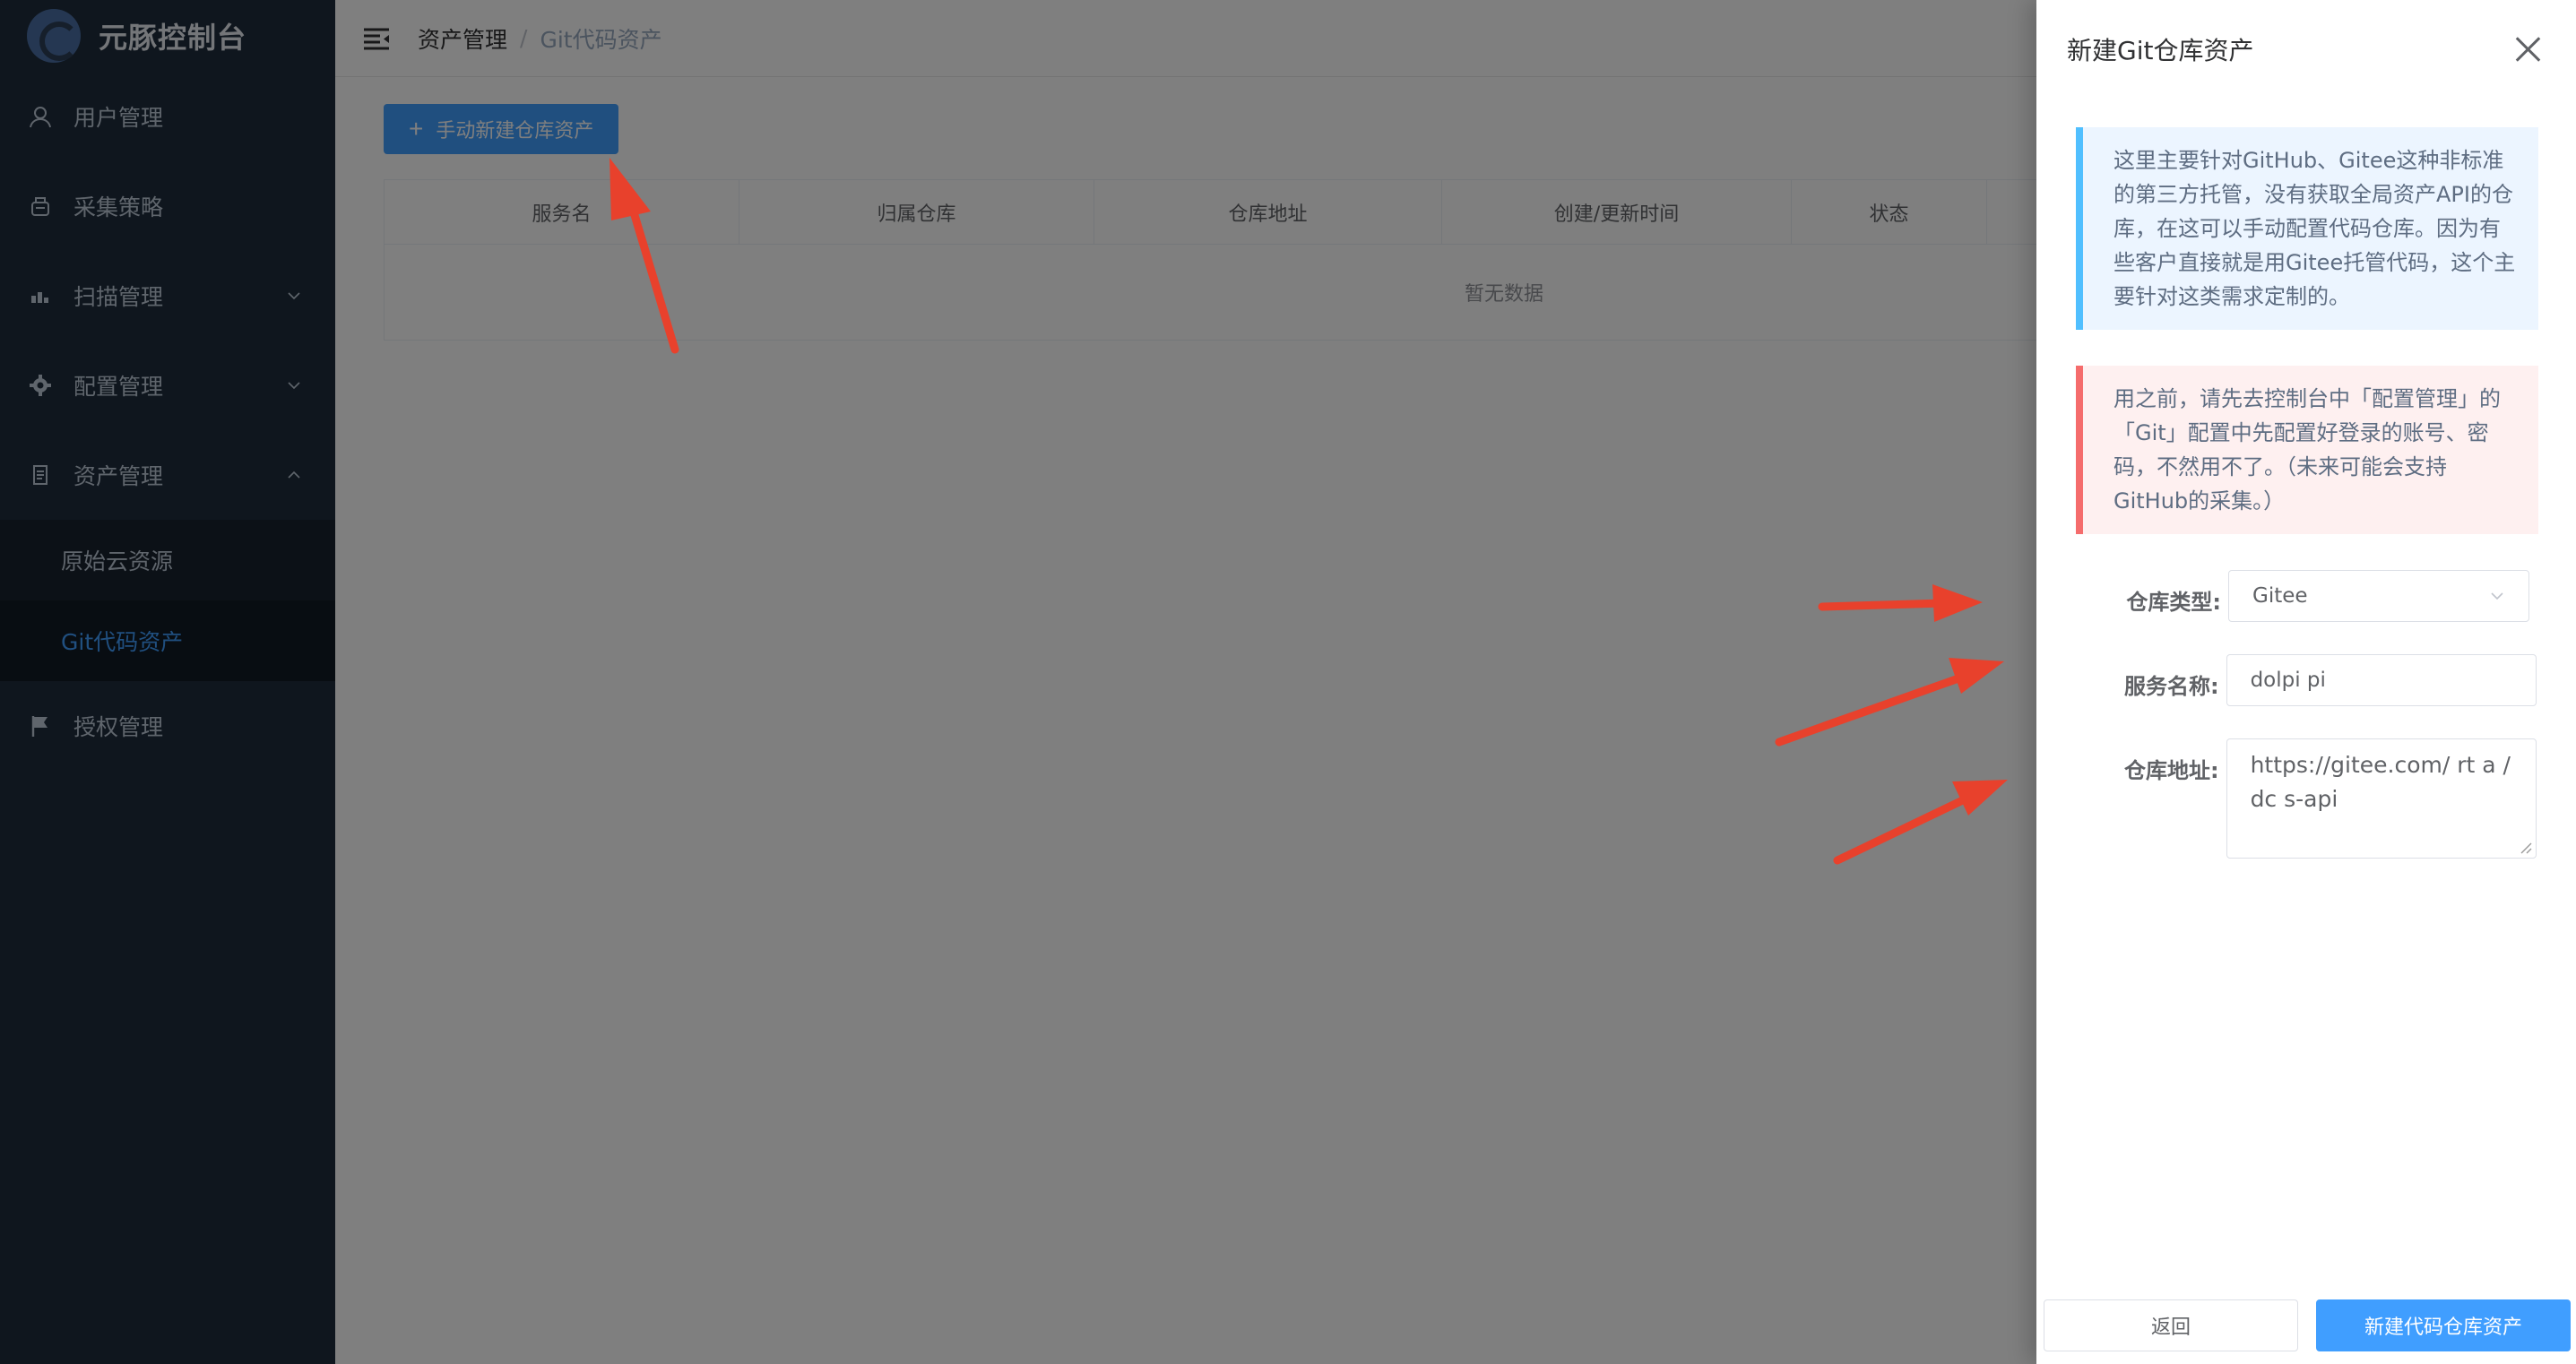 The image size is (2576, 1364). I want to click on drawer-title: 新建Git仓库资产, so click(2160, 50).